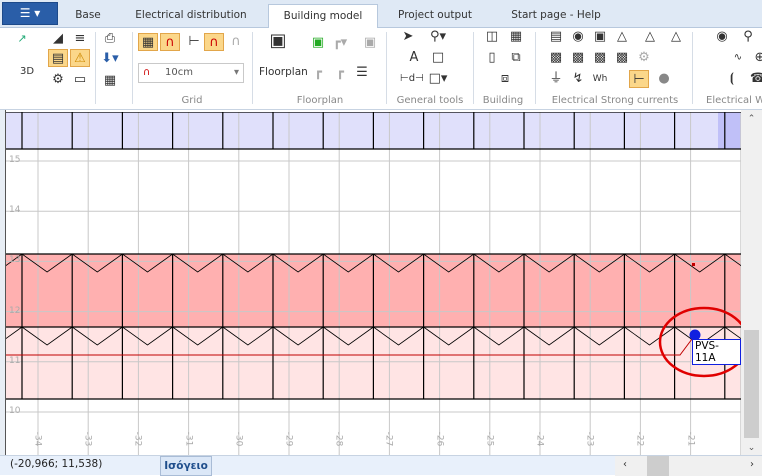 The image size is (762, 476). Describe the element at coordinates (370, 43) in the screenshot. I see `floor-delete-icon: ▣` at that location.